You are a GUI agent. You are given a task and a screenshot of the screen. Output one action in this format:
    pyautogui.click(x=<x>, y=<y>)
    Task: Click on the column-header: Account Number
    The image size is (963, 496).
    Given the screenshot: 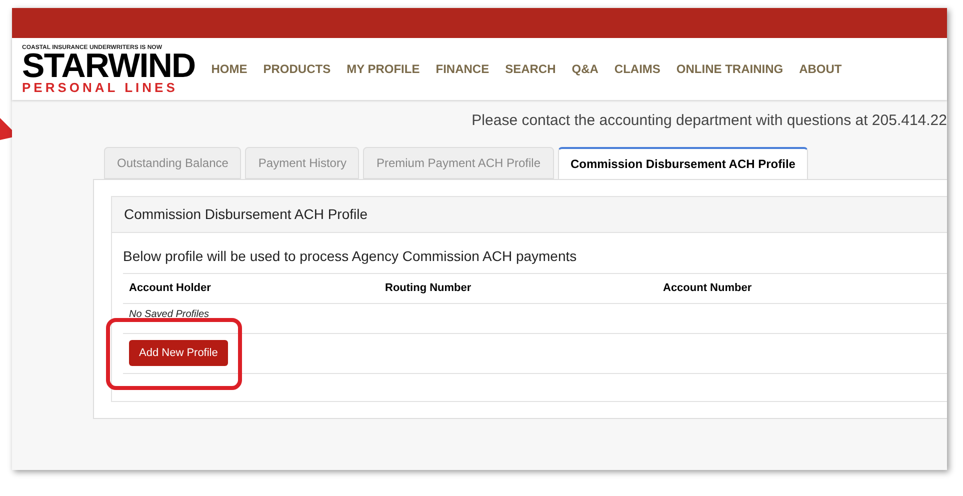 What is the action you would take?
    pyautogui.click(x=707, y=288)
    